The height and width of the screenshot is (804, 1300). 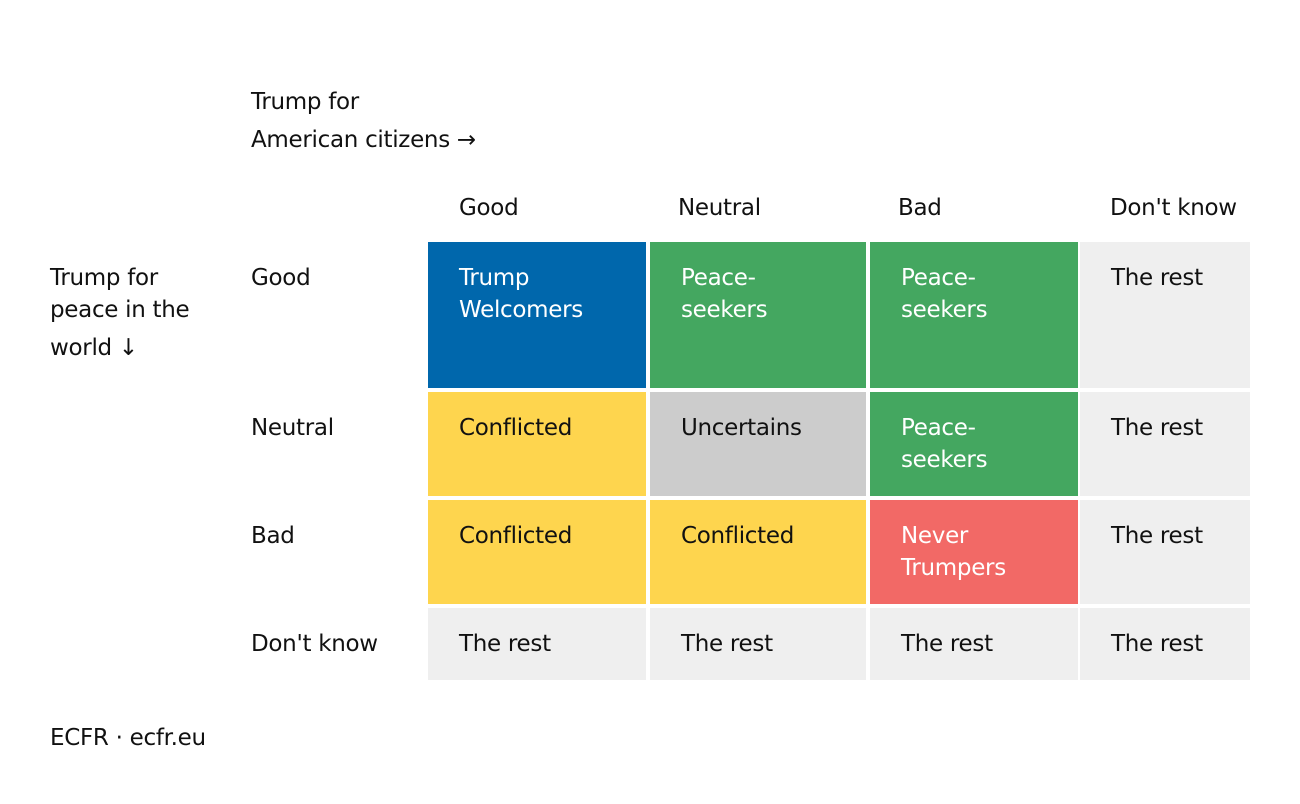 What do you see at coordinates (974, 552) in the screenshot?
I see `cell-never-trumpers: Never Trumpers` at bounding box center [974, 552].